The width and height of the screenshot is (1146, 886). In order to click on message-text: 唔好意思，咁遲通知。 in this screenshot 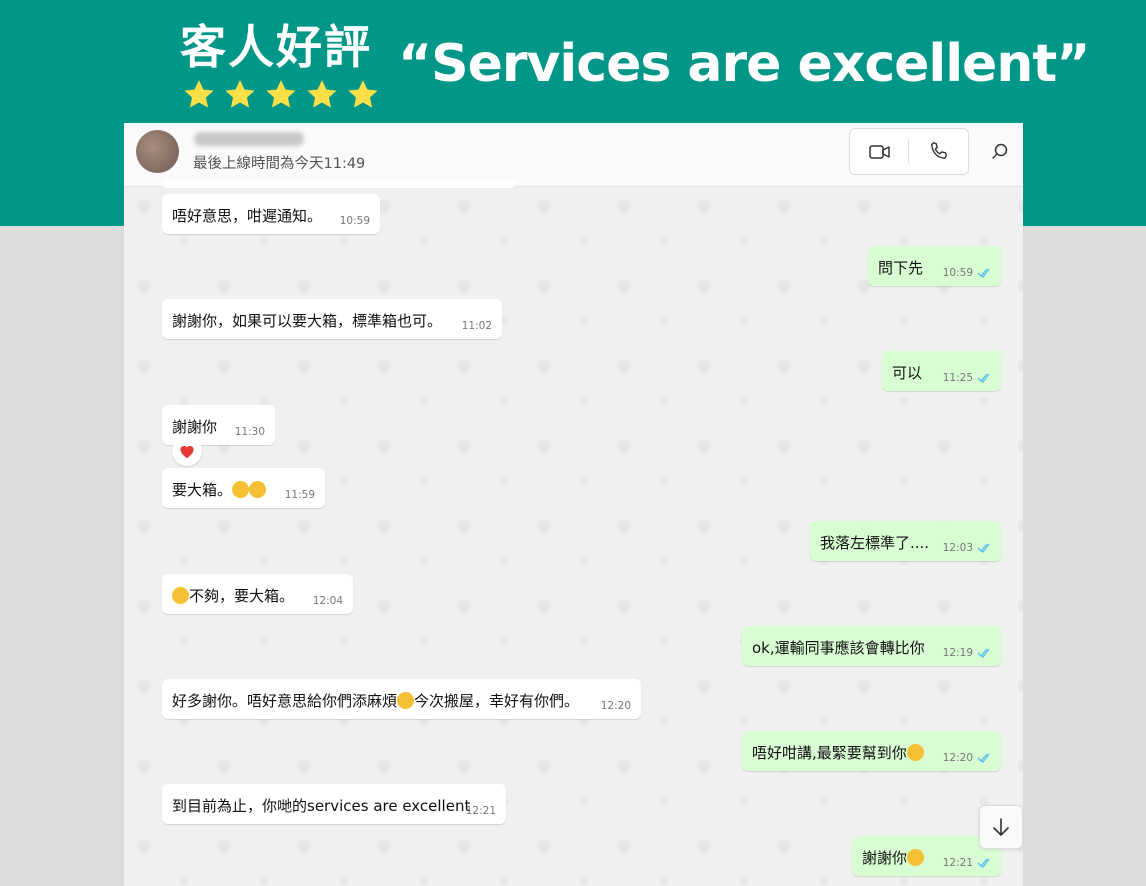, I will do `click(247, 216)`.